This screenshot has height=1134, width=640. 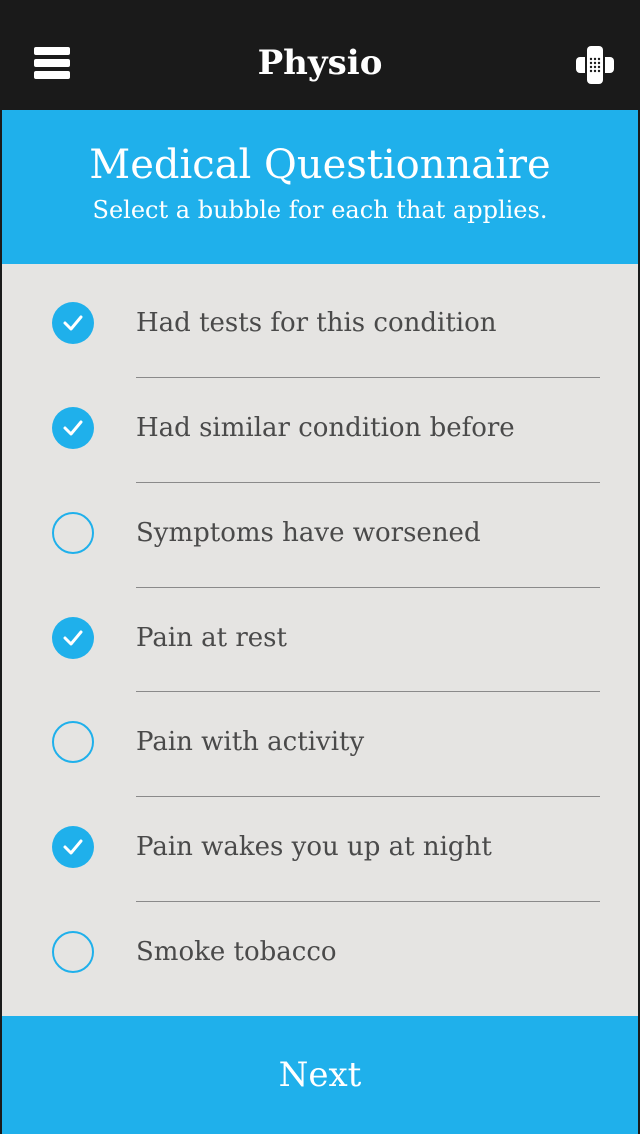 What do you see at coordinates (316, 323) in the screenshot?
I see `question-label: Had tests for this condition` at bounding box center [316, 323].